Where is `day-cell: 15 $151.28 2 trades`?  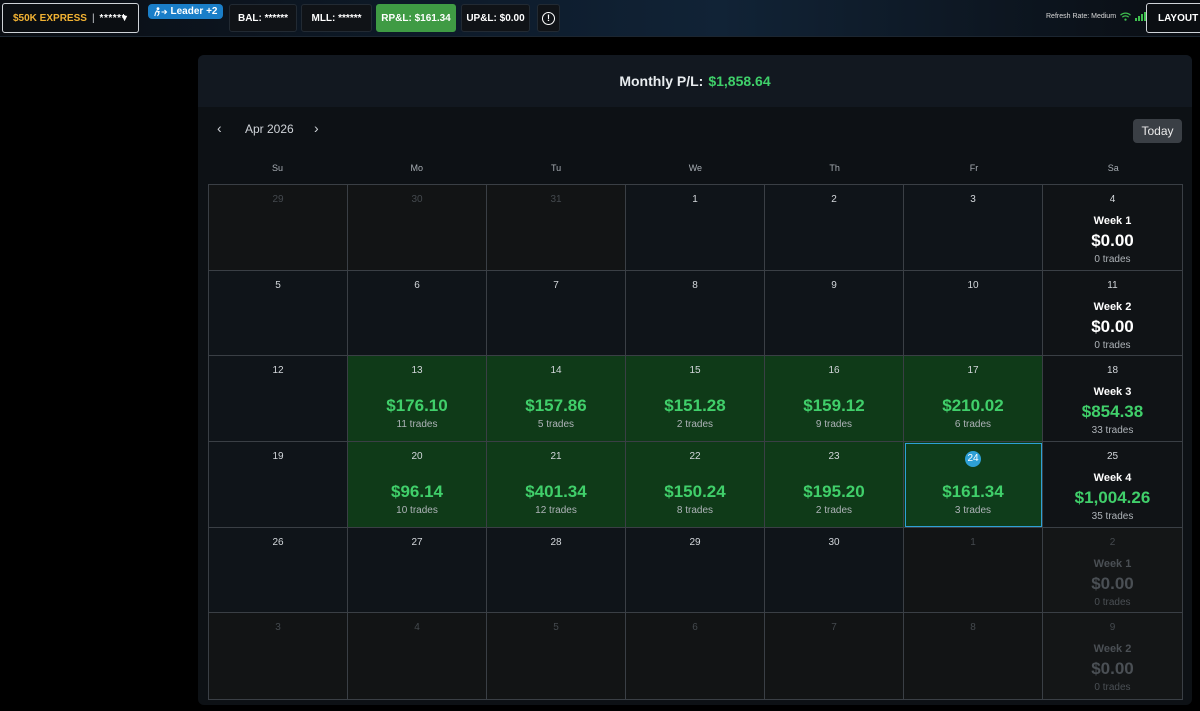 day-cell: 15 $151.28 2 trades is located at coordinates (695, 399).